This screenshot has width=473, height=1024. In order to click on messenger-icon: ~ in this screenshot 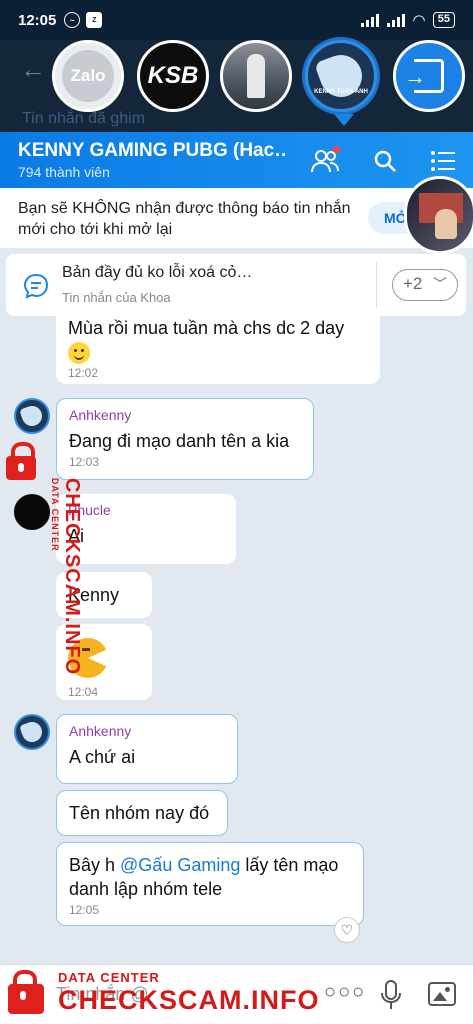, I will do `click(72, 20)`.